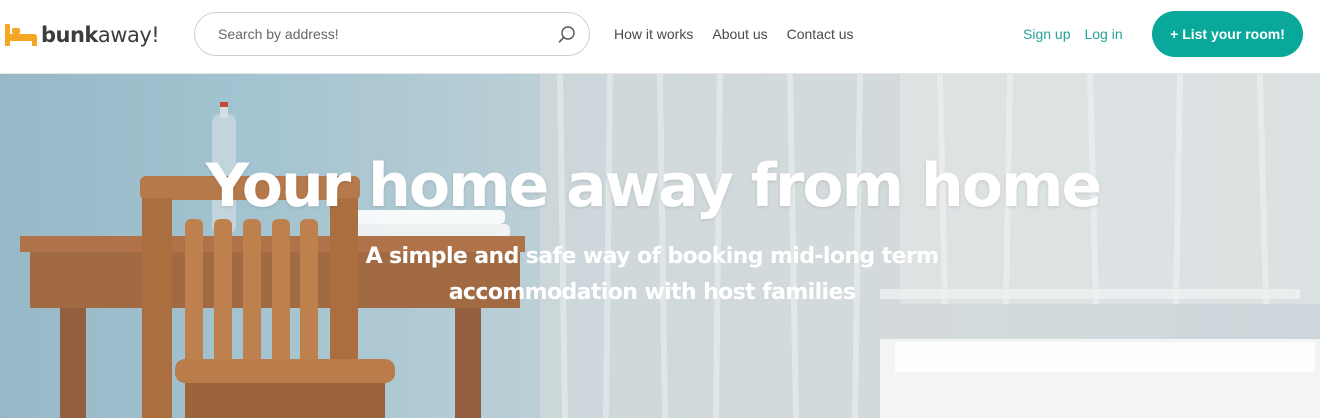 The width and height of the screenshot is (1320, 418). Describe the element at coordinates (653, 34) in the screenshot. I see `nav-how-it-works: How it works` at that location.